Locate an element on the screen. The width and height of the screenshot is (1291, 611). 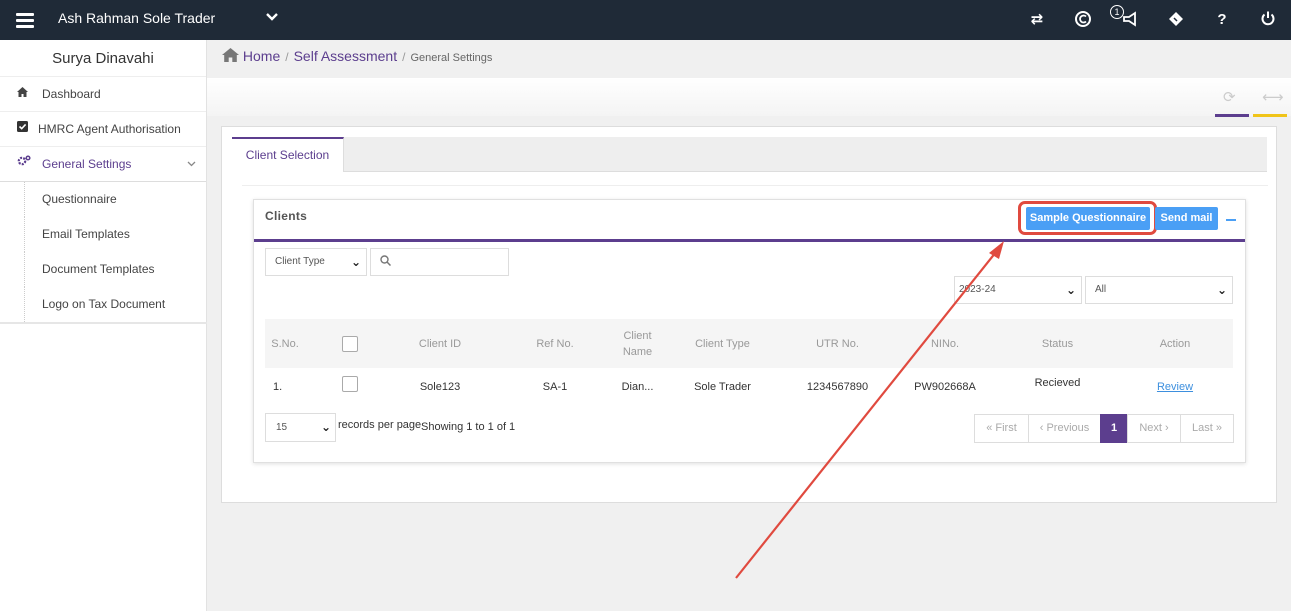
tag-icon is located at coordinates (1176, 20).